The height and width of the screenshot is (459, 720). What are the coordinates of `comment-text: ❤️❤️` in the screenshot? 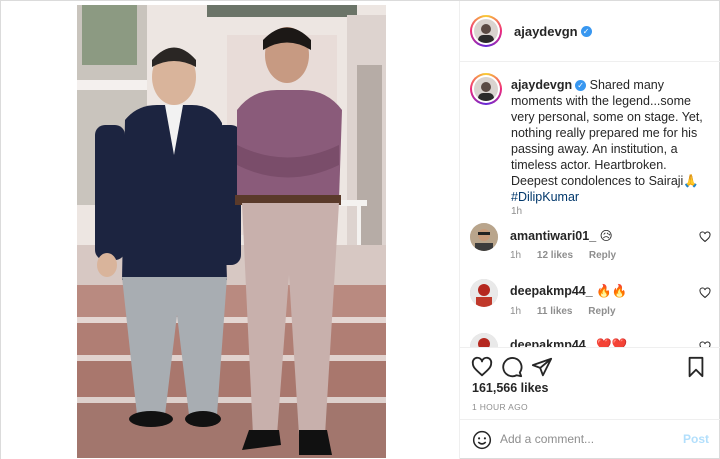 It's located at (612, 342).